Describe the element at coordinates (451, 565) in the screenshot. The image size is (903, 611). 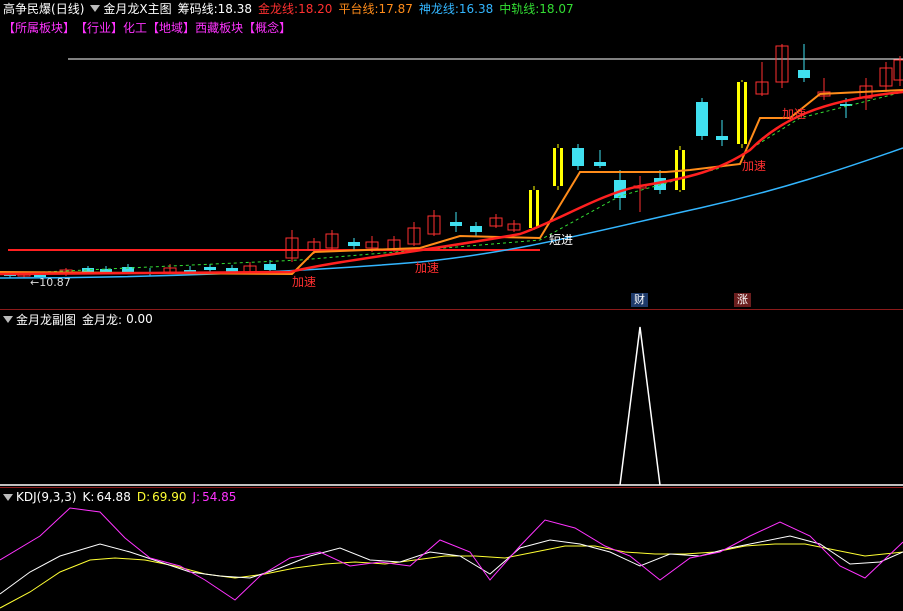
I see `kdj-k-line` at that location.